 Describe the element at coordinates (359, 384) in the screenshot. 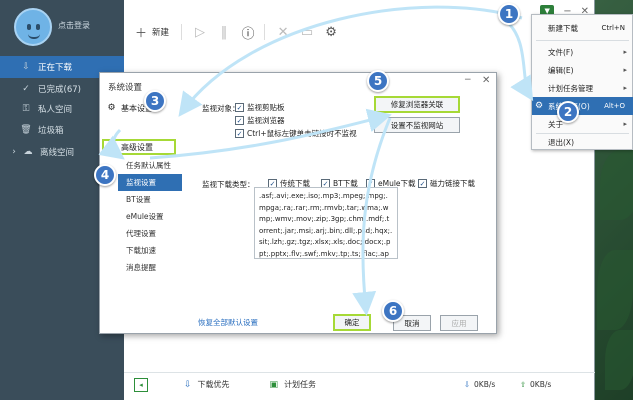

I see `status-bar: ◂ ⇩ 下载优先 ▣ 计划任务 ⇩ 0KB/s ⇧ 0KB/s` at that location.